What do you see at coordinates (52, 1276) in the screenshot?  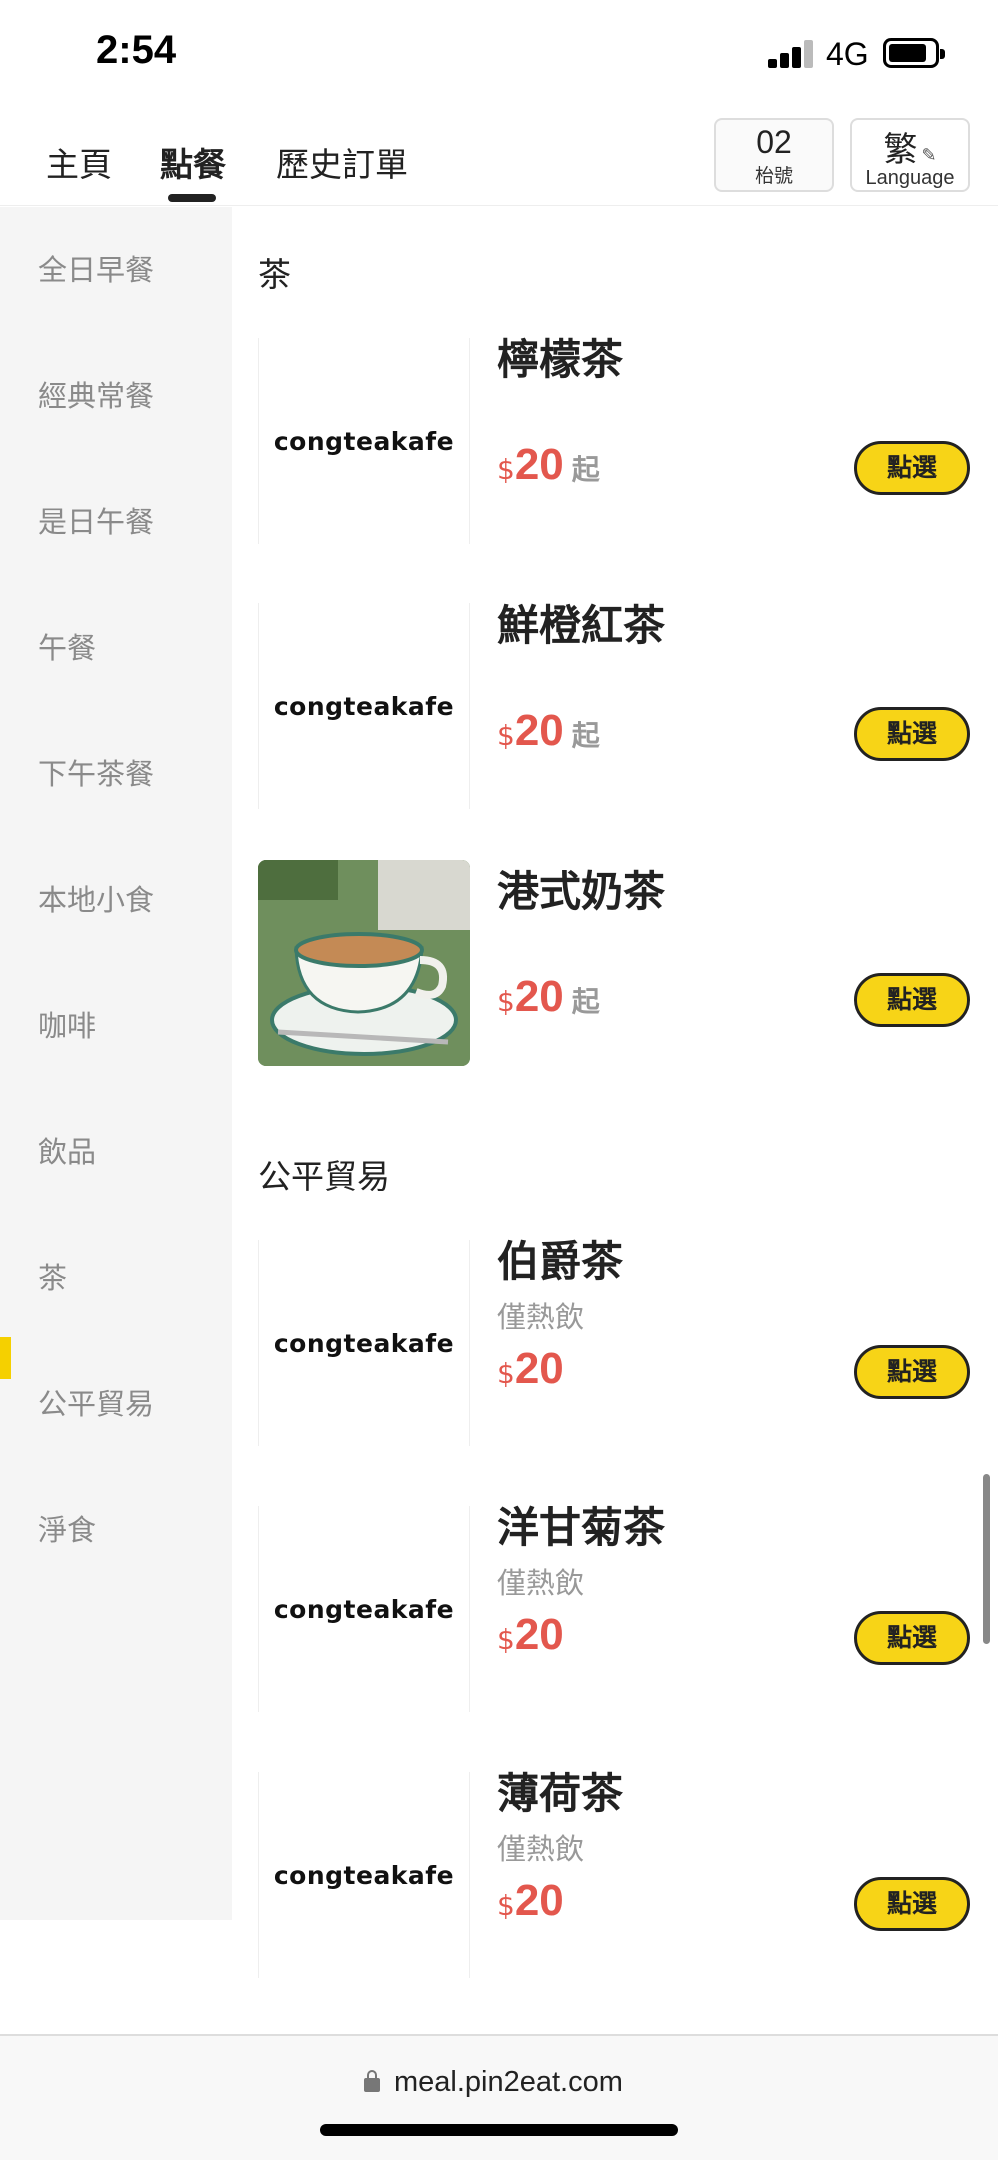 I see `sidebar-item-tea: 茶` at bounding box center [52, 1276].